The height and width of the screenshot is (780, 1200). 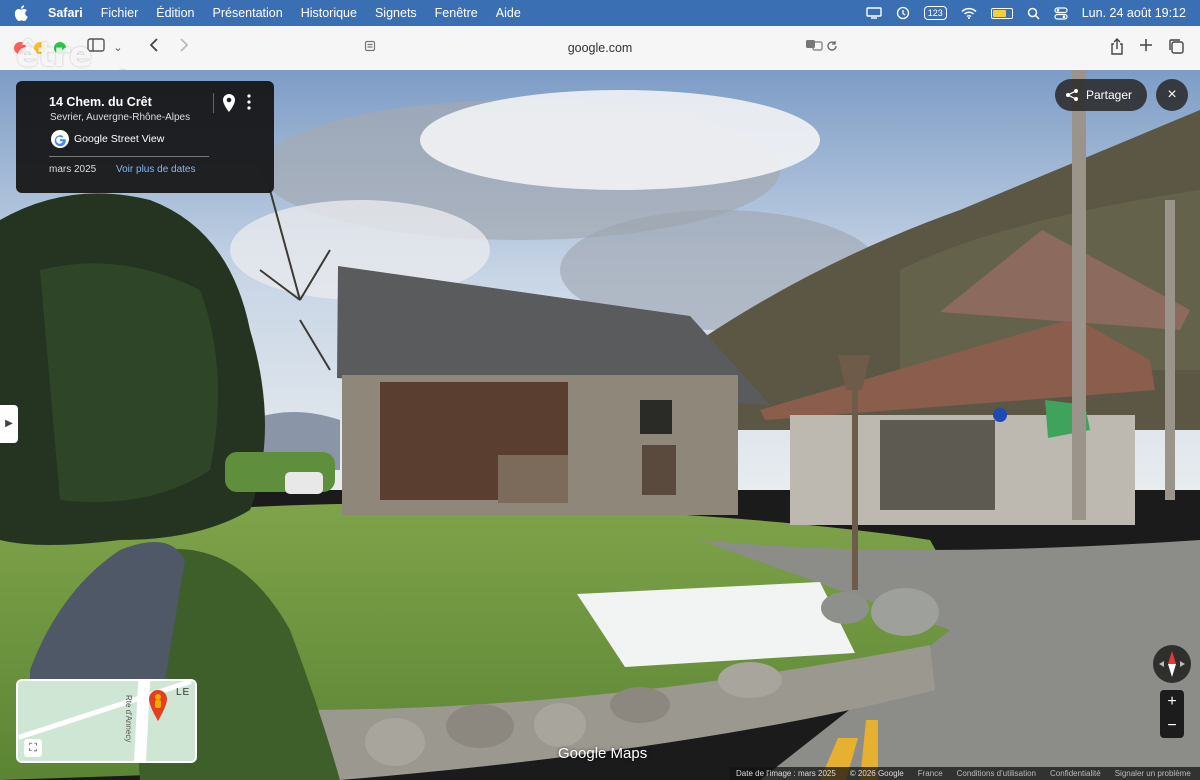 I want to click on more-dates-link: Voir plus de dates, so click(x=156, y=169).